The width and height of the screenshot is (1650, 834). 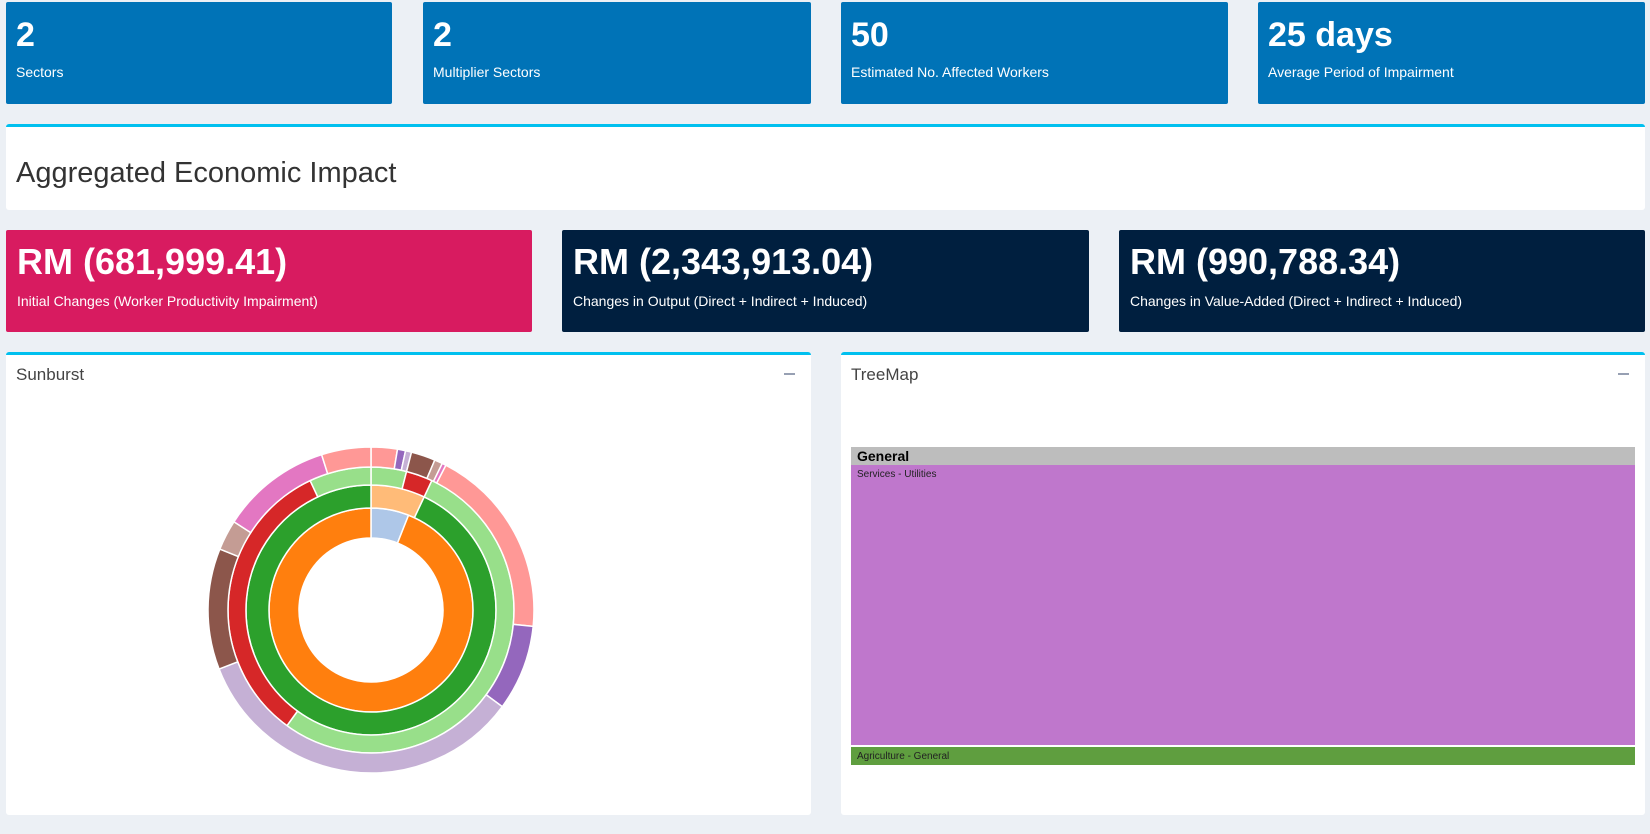 What do you see at coordinates (206, 173) in the screenshot?
I see `section-title: Aggregated Economic Impact` at bounding box center [206, 173].